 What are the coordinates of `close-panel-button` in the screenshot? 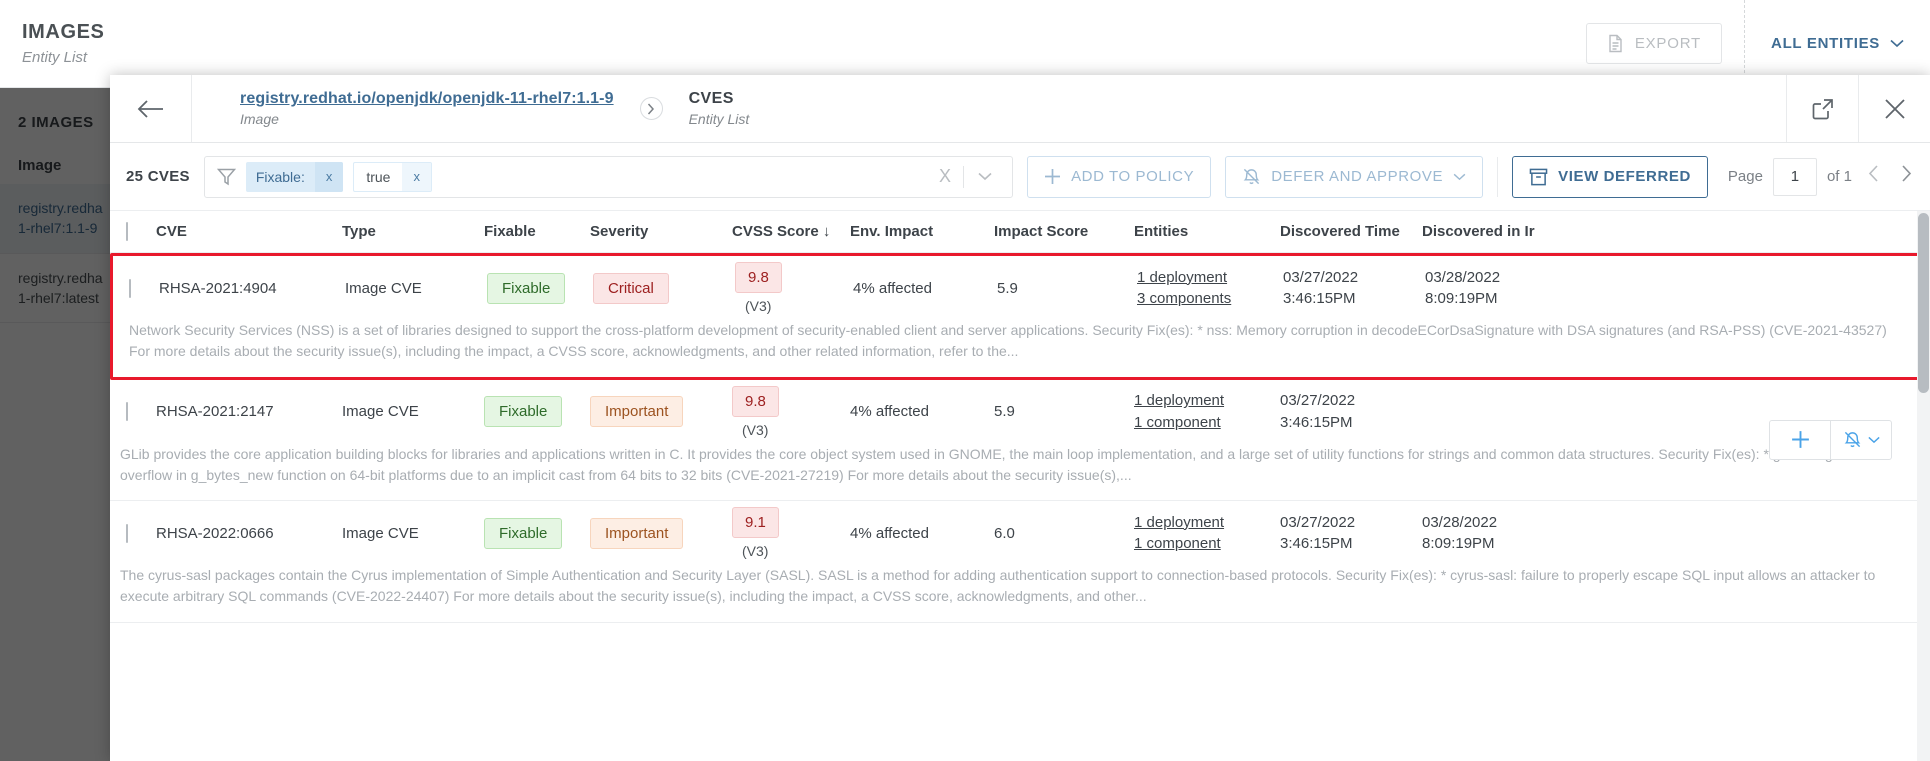 It's located at (1894, 108).